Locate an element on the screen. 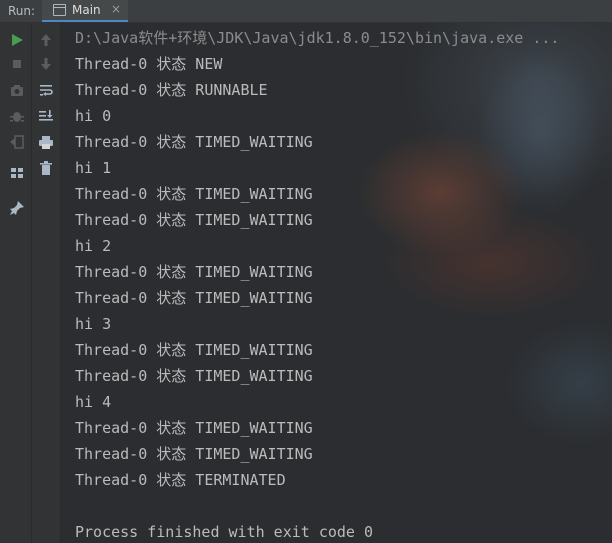 The height and width of the screenshot is (543, 612). bug-icon is located at coordinates (17, 116).